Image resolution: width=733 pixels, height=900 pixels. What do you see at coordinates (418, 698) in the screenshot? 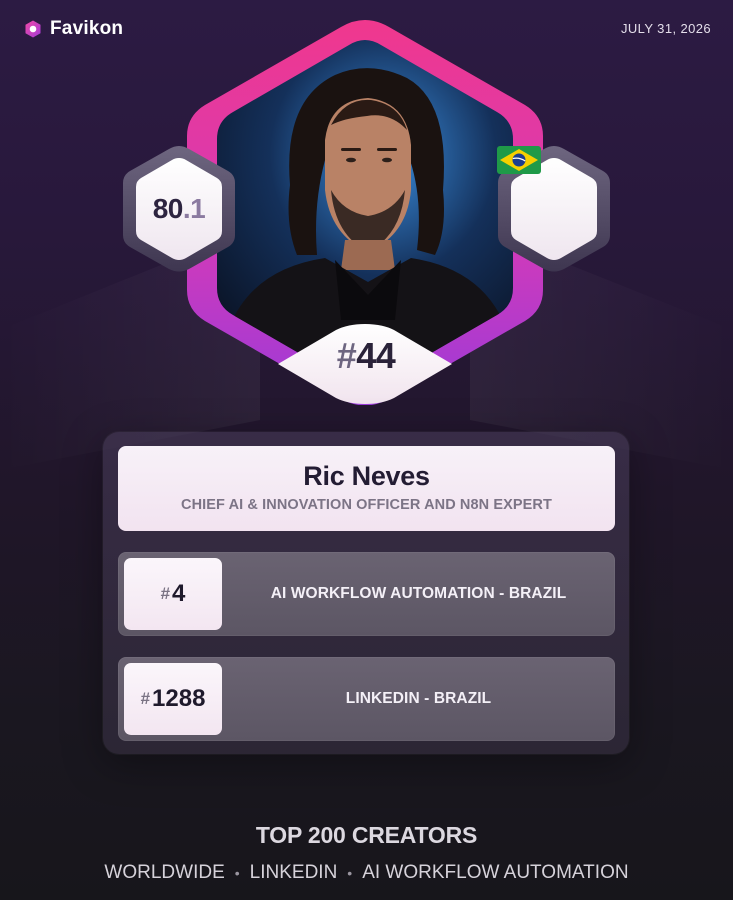
I see `ranking-label: LINKEDIN - BRAZIL` at bounding box center [418, 698].